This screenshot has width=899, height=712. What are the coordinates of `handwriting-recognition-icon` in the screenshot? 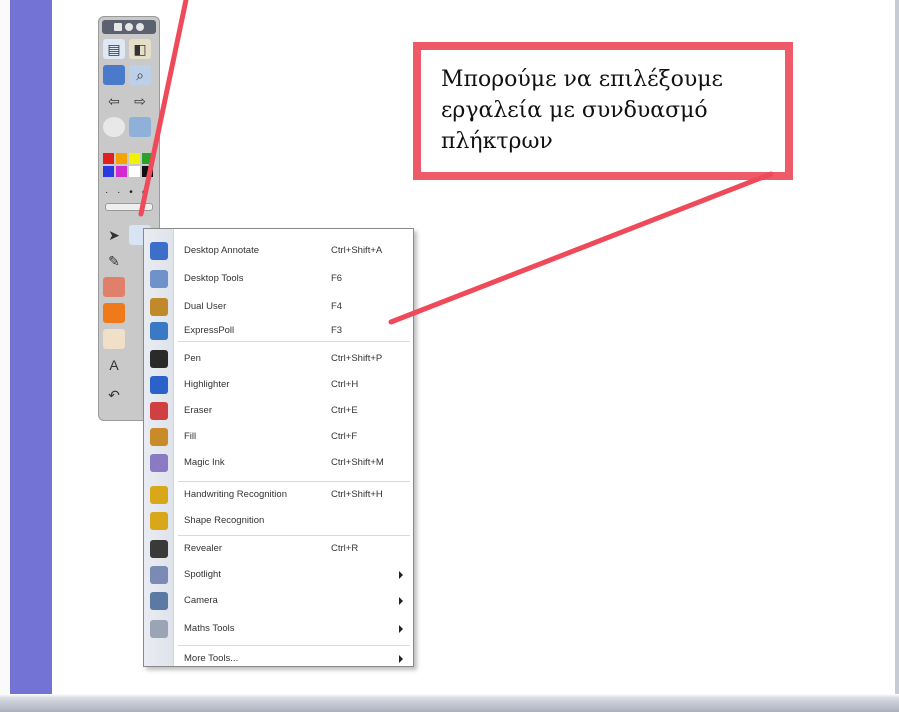 It's located at (159, 495).